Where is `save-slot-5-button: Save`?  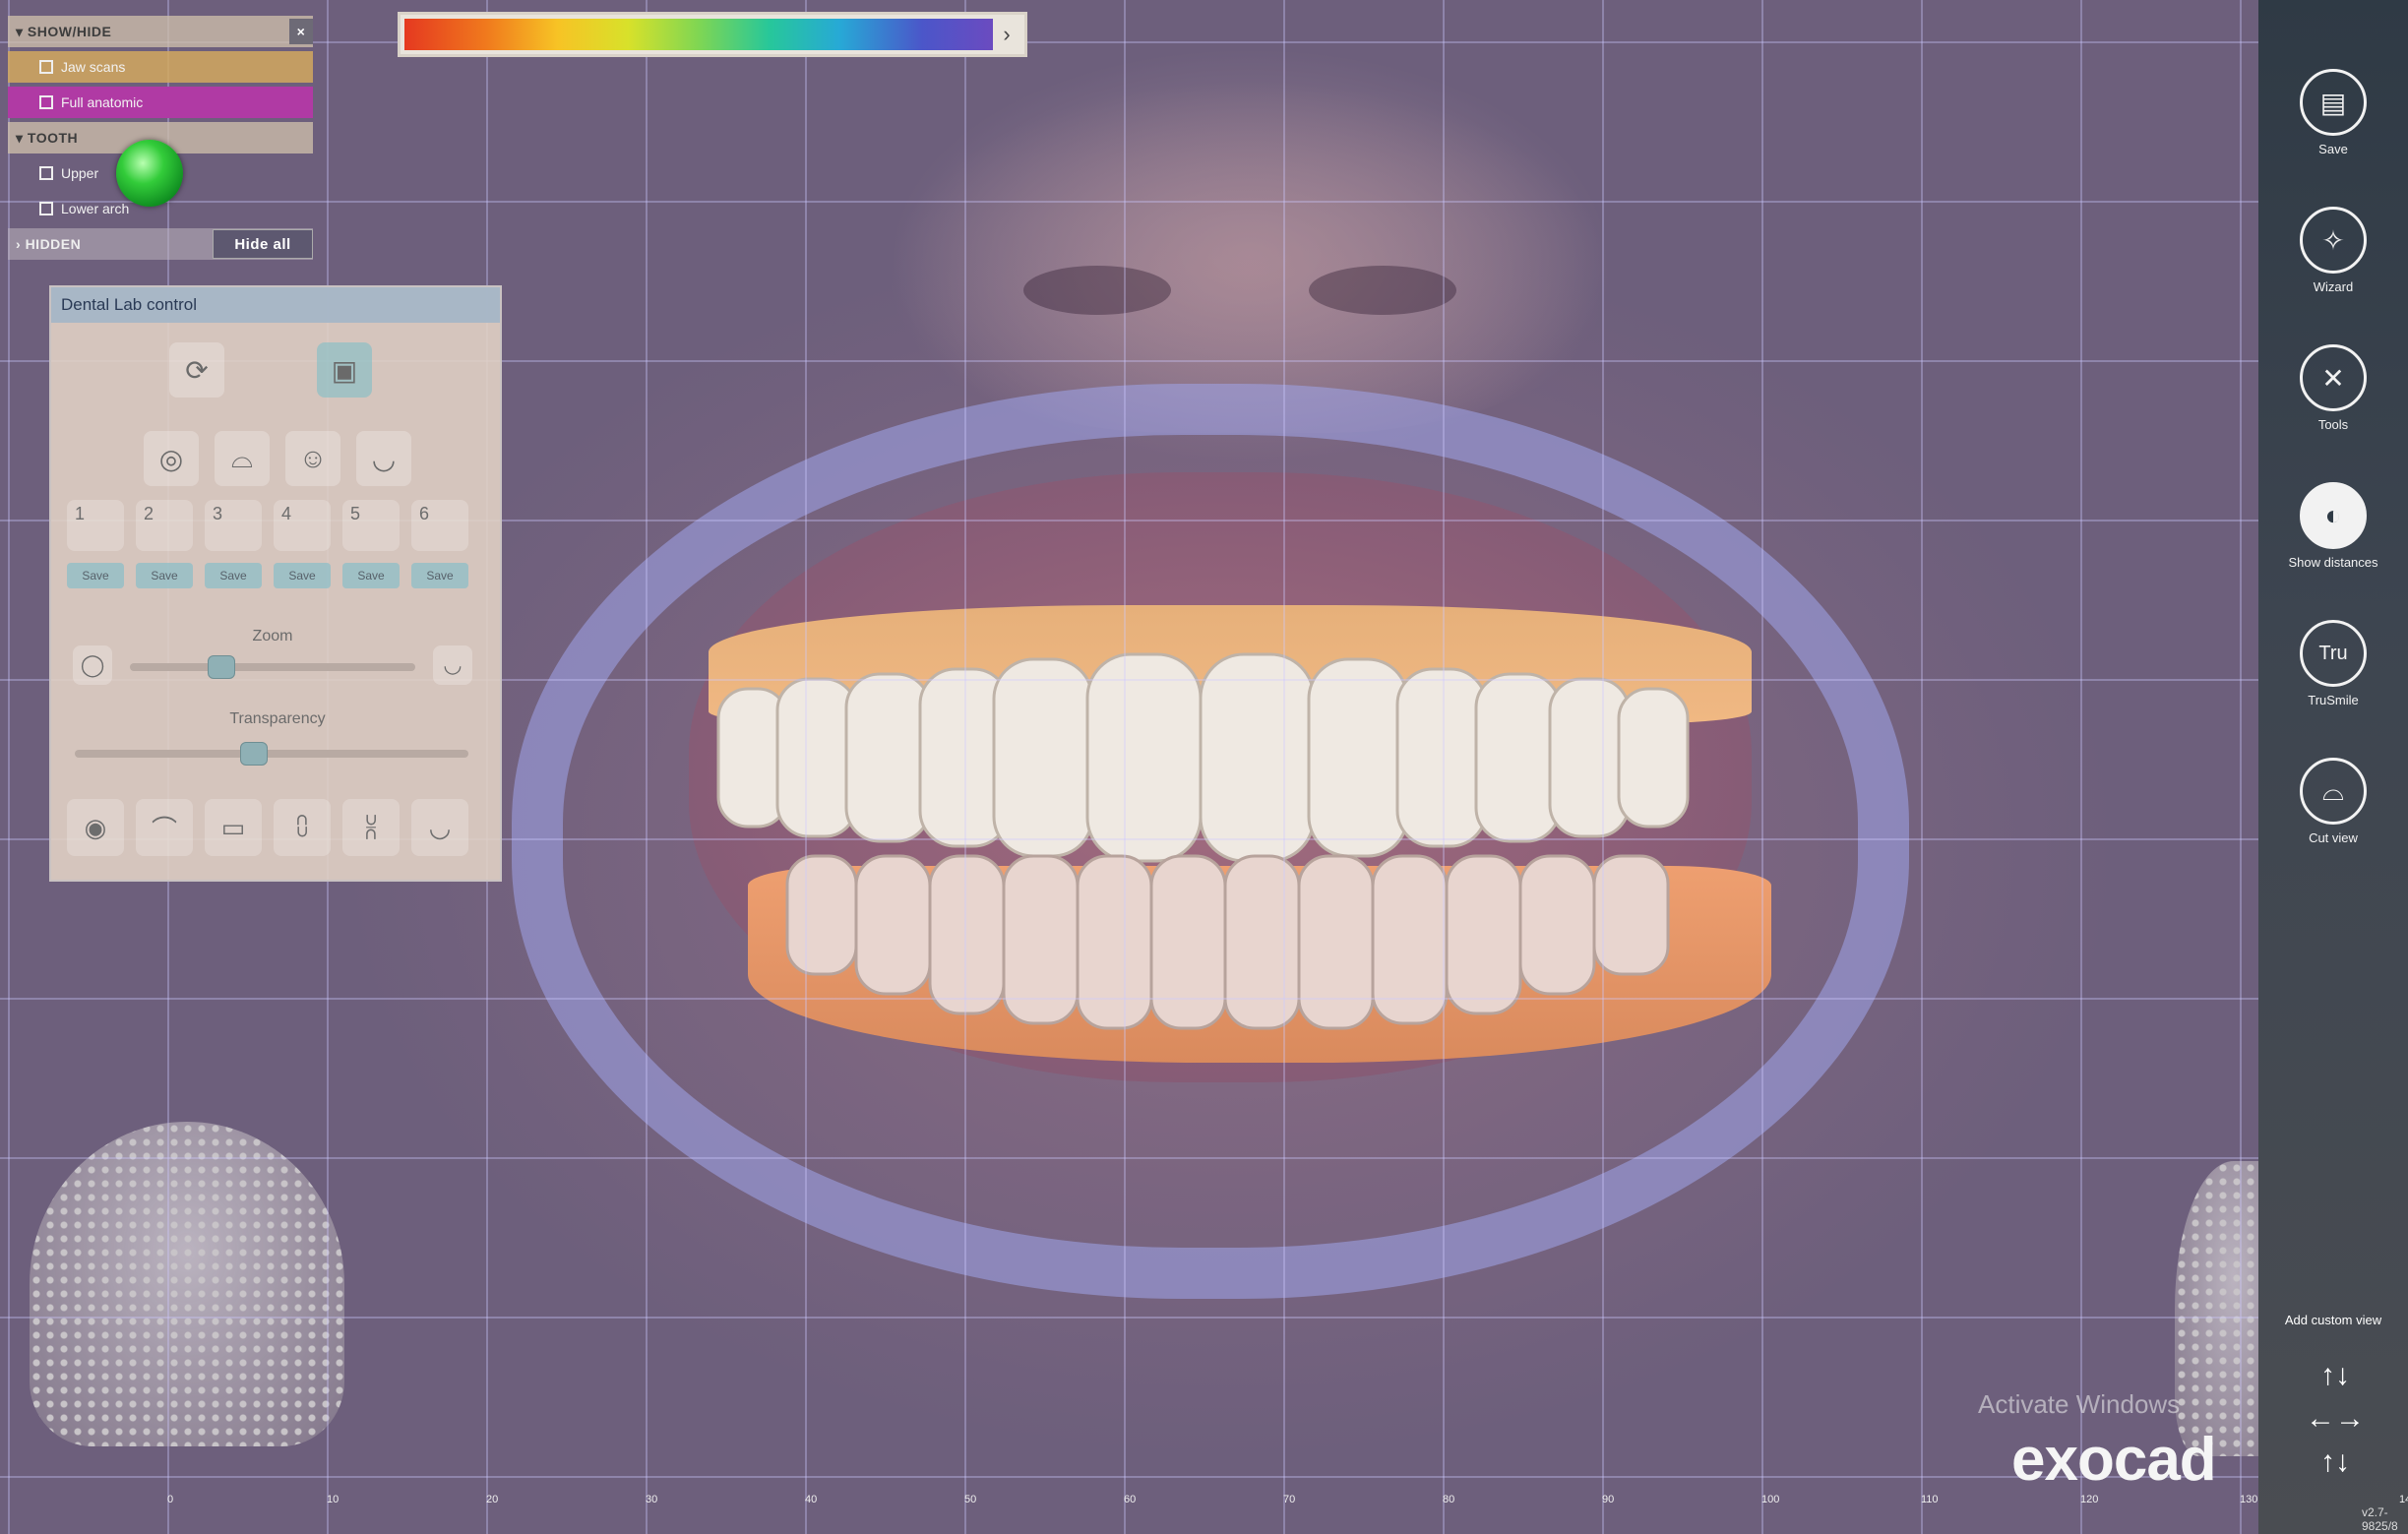
save-slot-5-button: Save is located at coordinates (371, 575).